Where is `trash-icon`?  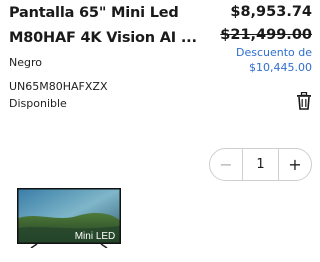
trash-icon is located at coordinates (304, 100).